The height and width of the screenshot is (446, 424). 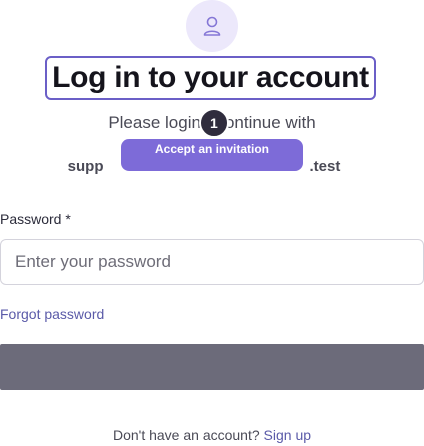 I want to click on login-subtitle: Please login 1 ontinue with, so click(x=212, y=123).